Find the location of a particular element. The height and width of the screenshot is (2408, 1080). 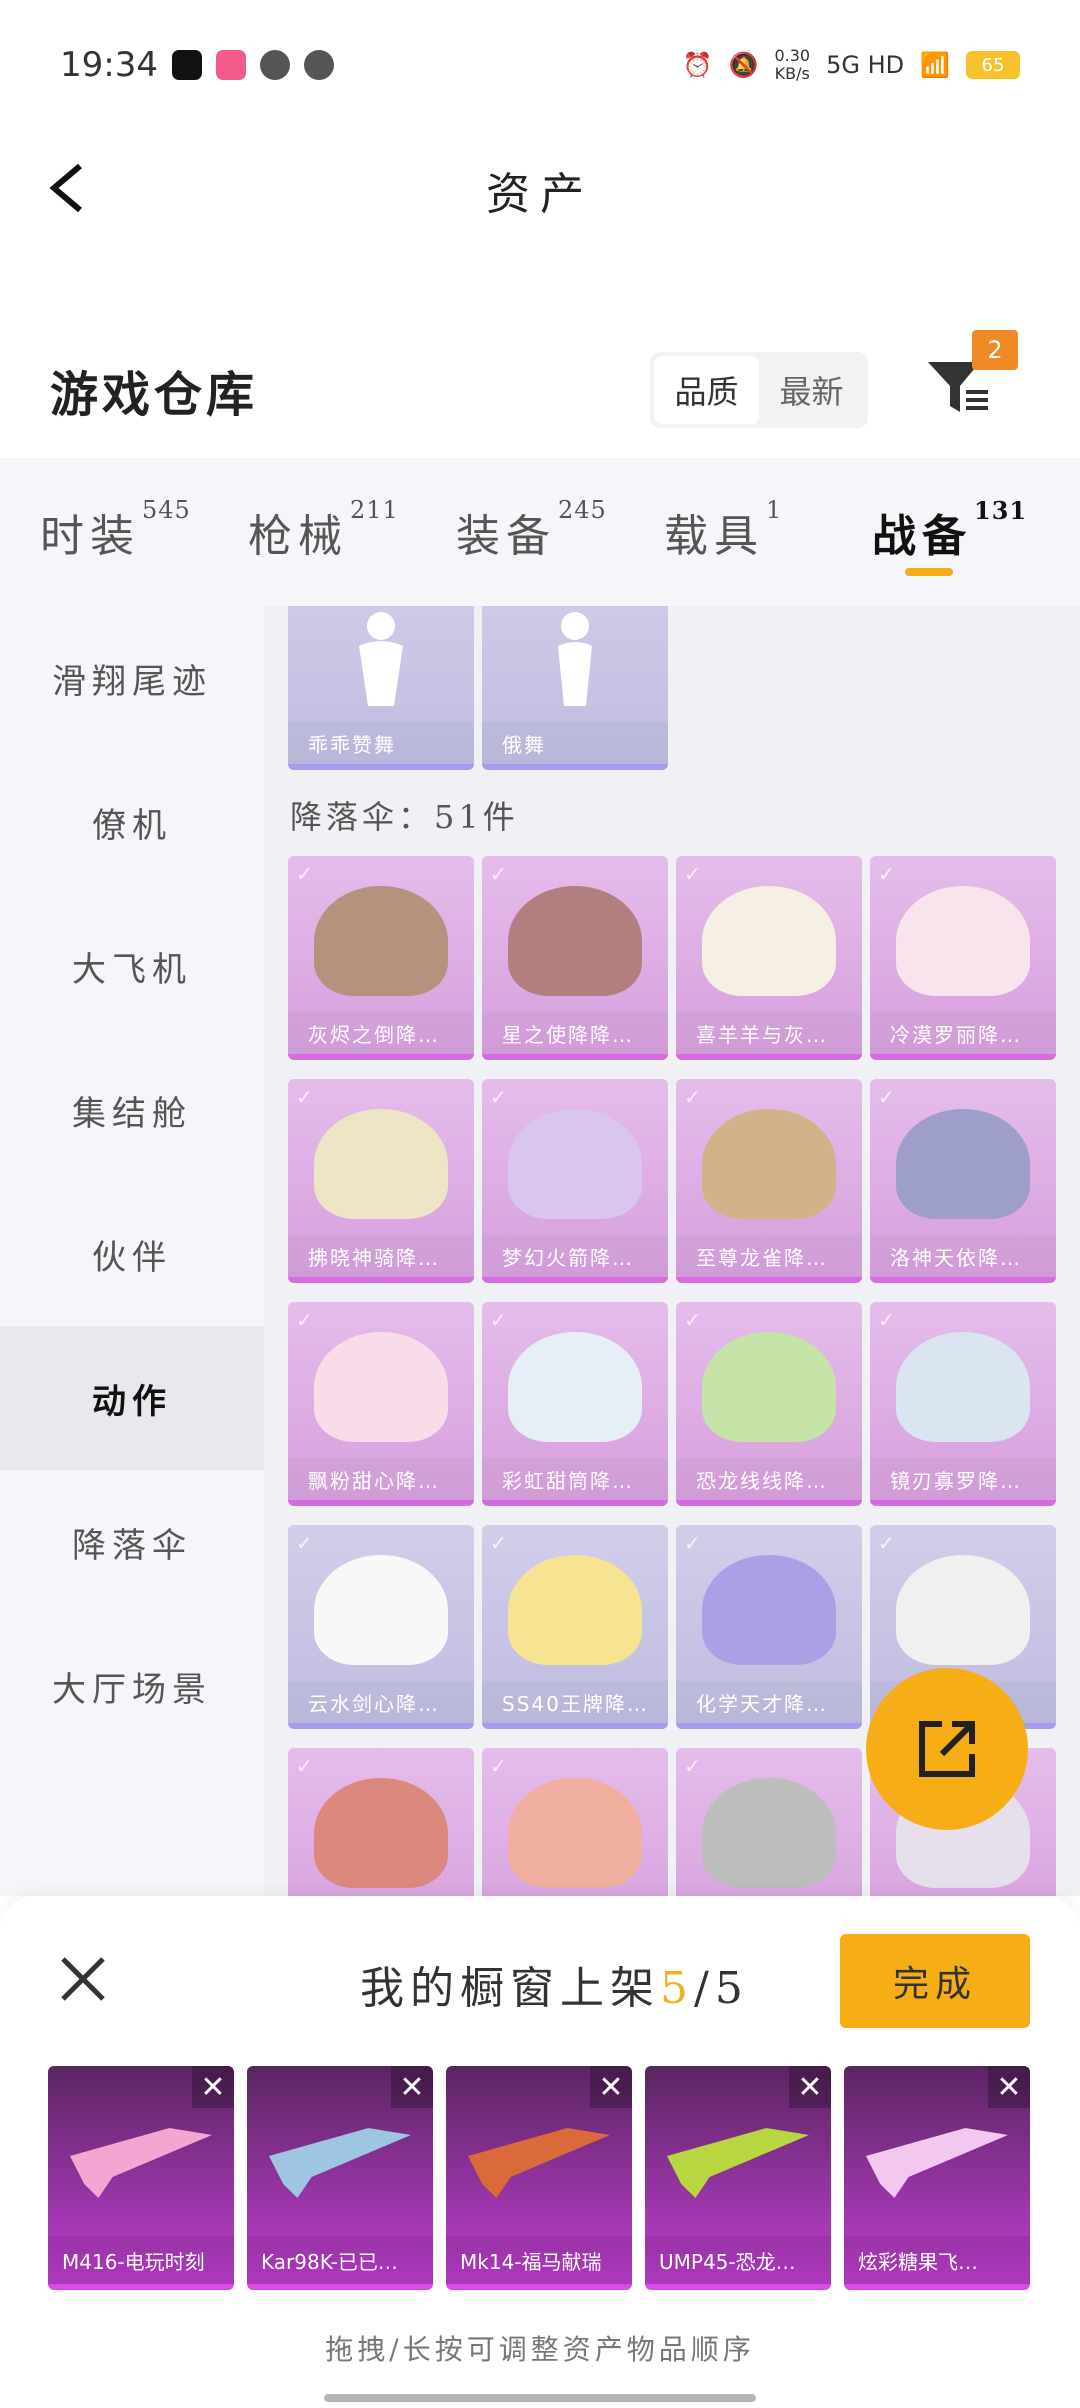

section-title: 游戏仓库 is located at coordinates (154, 395).